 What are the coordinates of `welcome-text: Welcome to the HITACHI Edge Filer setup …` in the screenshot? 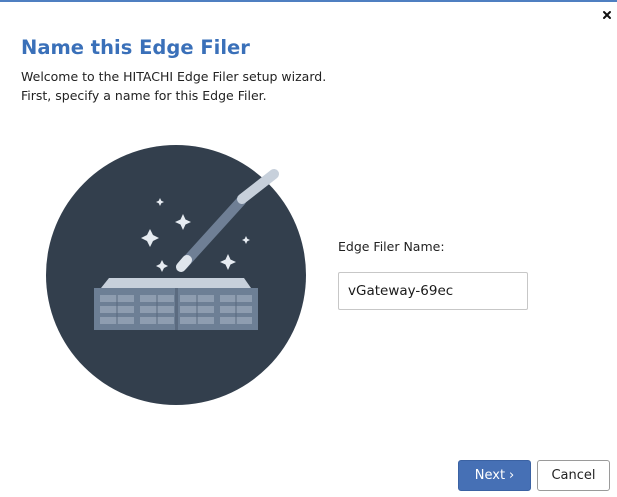 It's located at (174, 76).